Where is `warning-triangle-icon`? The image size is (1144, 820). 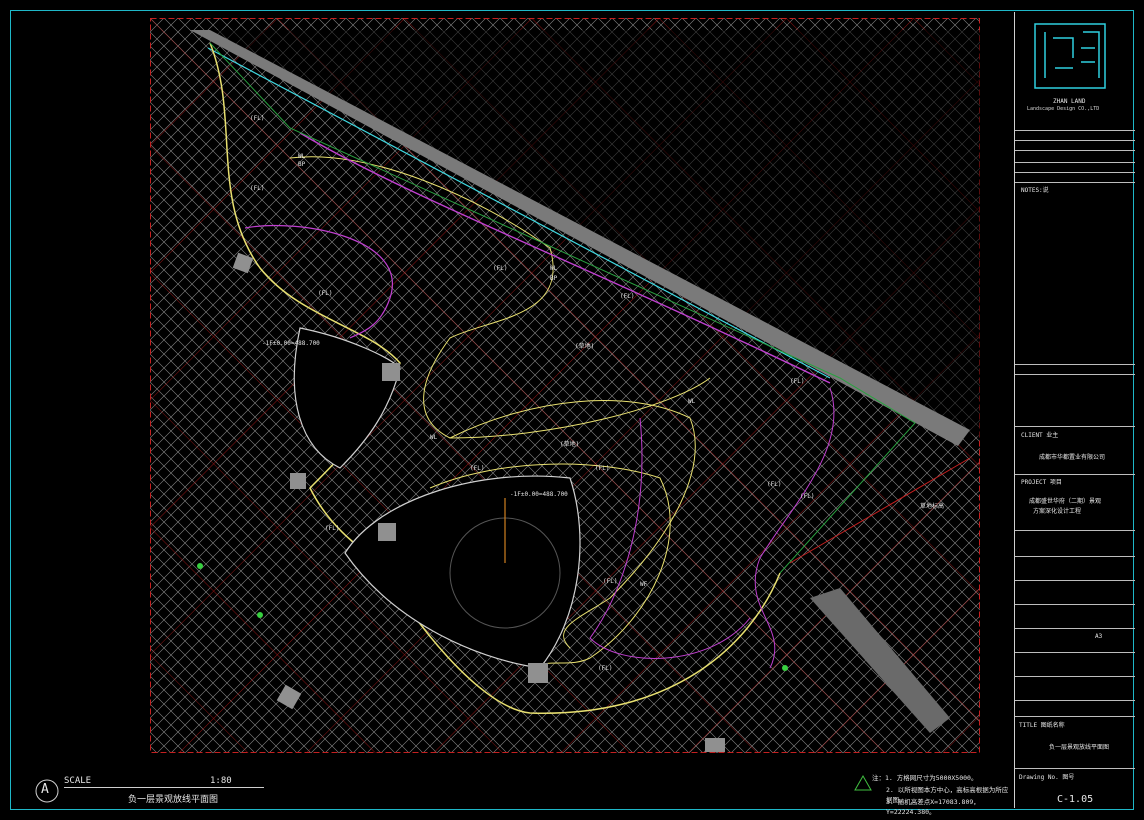
warning-triangle-icon is located at coordinates (863, 782).